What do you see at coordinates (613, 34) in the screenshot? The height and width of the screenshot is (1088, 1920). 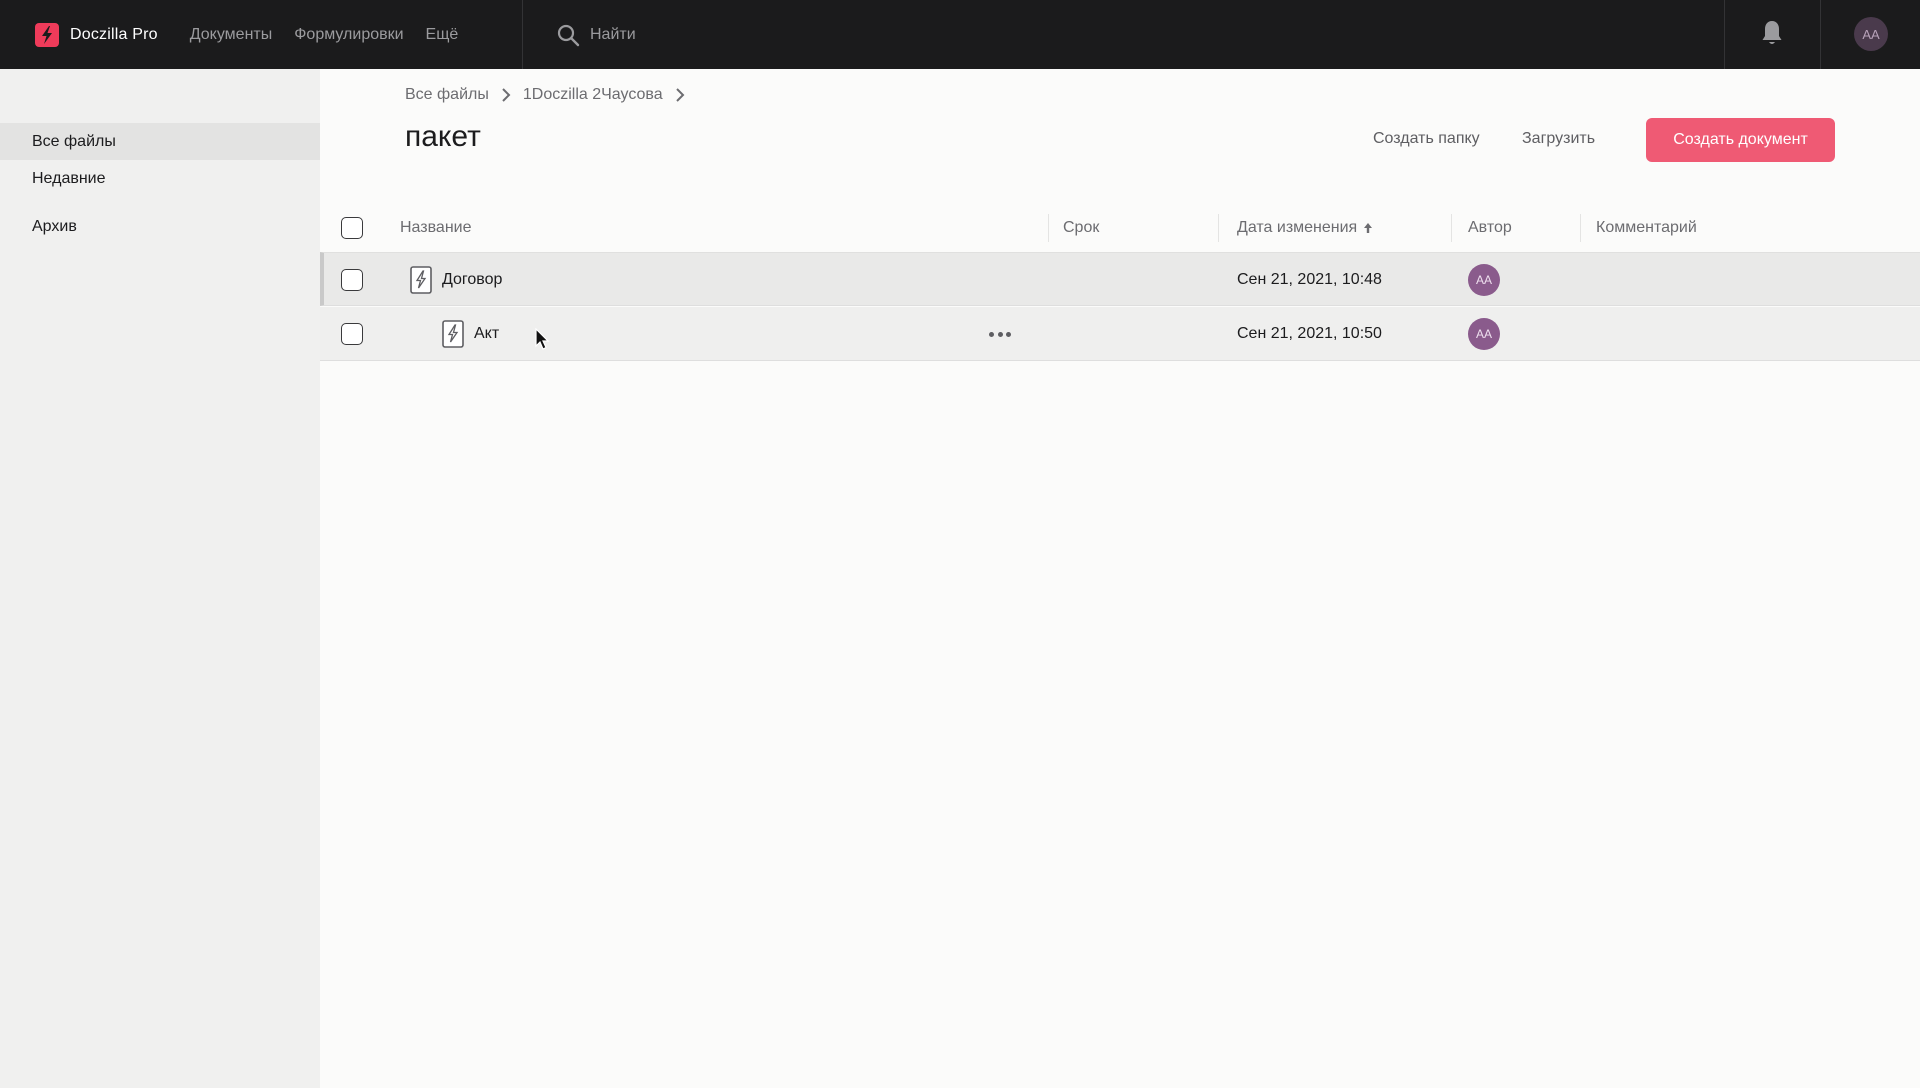 I see `search-label: Найти` at bounding box center [613, 34].